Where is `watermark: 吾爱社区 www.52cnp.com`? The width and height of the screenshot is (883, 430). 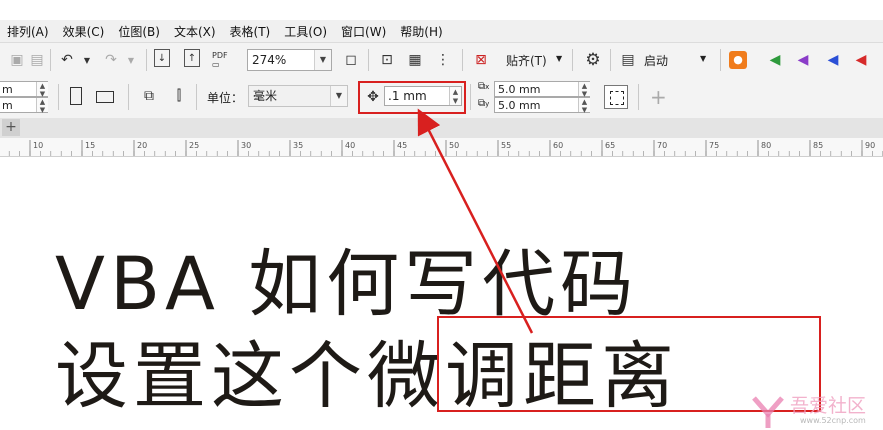 watermark: 吾爱社区 www.52cnp.com is located at coordinates (815, 409).